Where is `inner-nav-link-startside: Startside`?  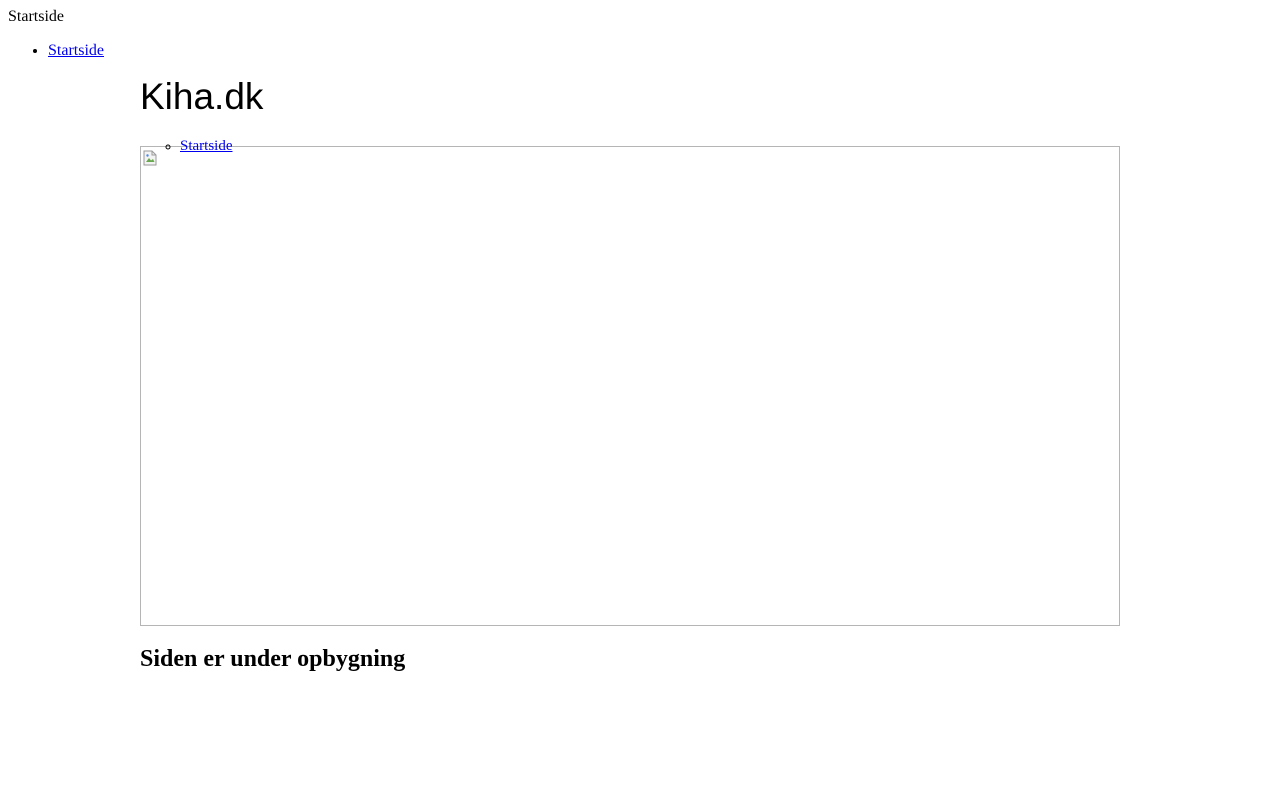
inner-nav-link-startside: Startside is located at coordinates (206, 146).